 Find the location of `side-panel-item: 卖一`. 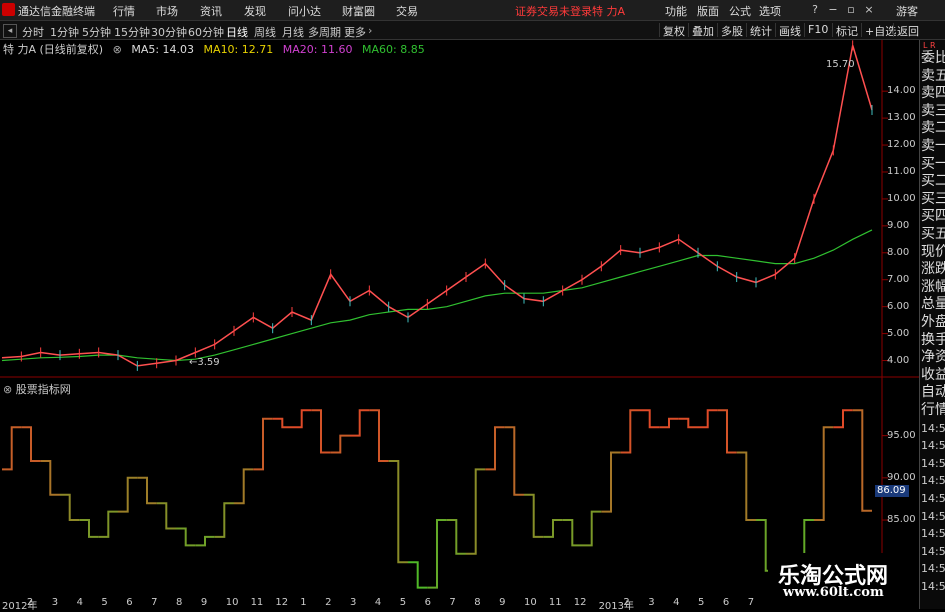

side-panel-item: 卖一 is located at coordinates (933, 146).